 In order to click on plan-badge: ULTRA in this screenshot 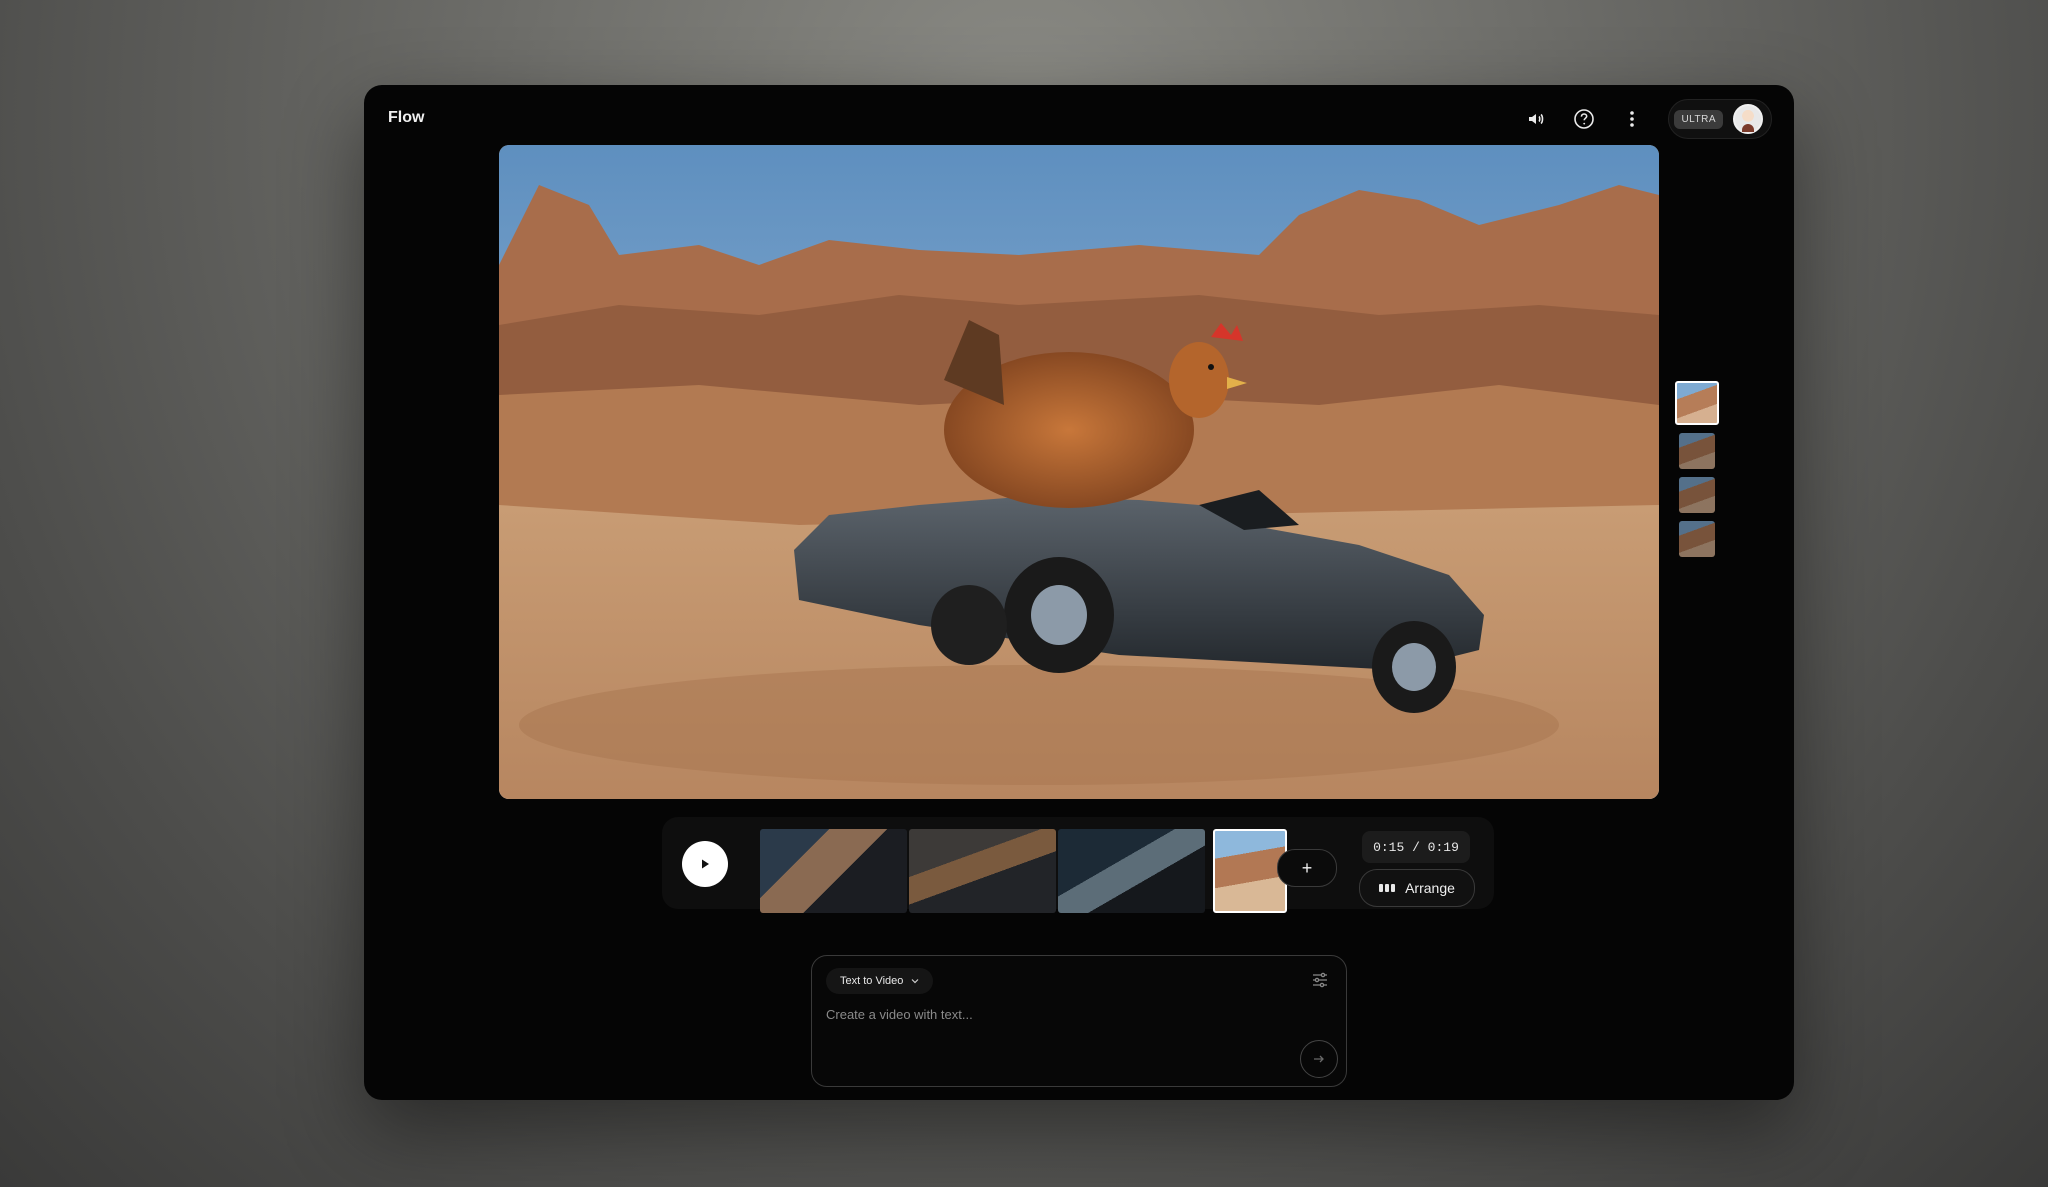, I will do `click(1698, 119)`.